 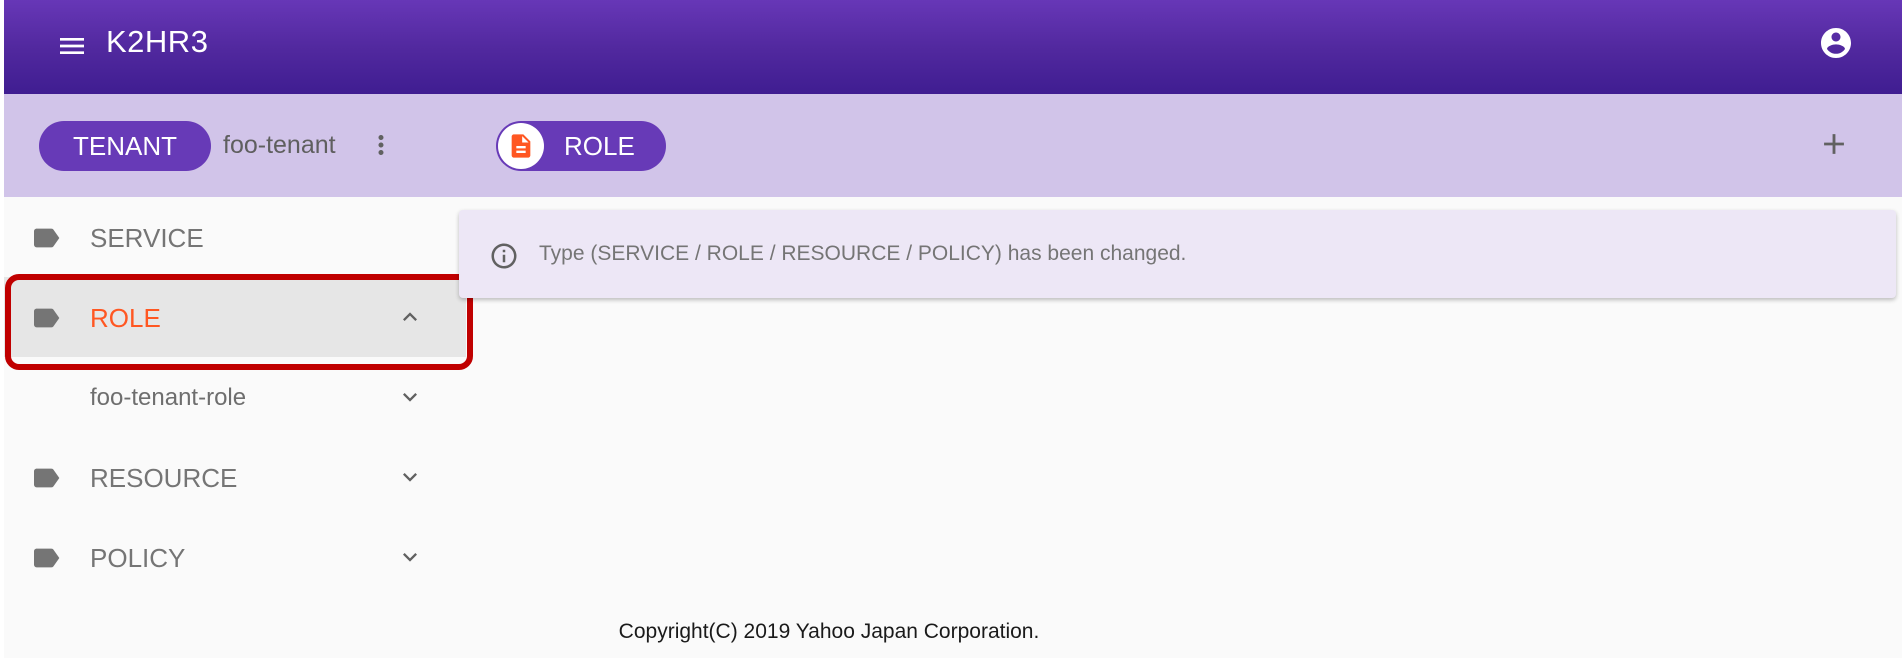 What do you see at coordinates (599, 146) in the screenshot?
I see `type-chip-label: ROLE` at bounding box center [599, 146].